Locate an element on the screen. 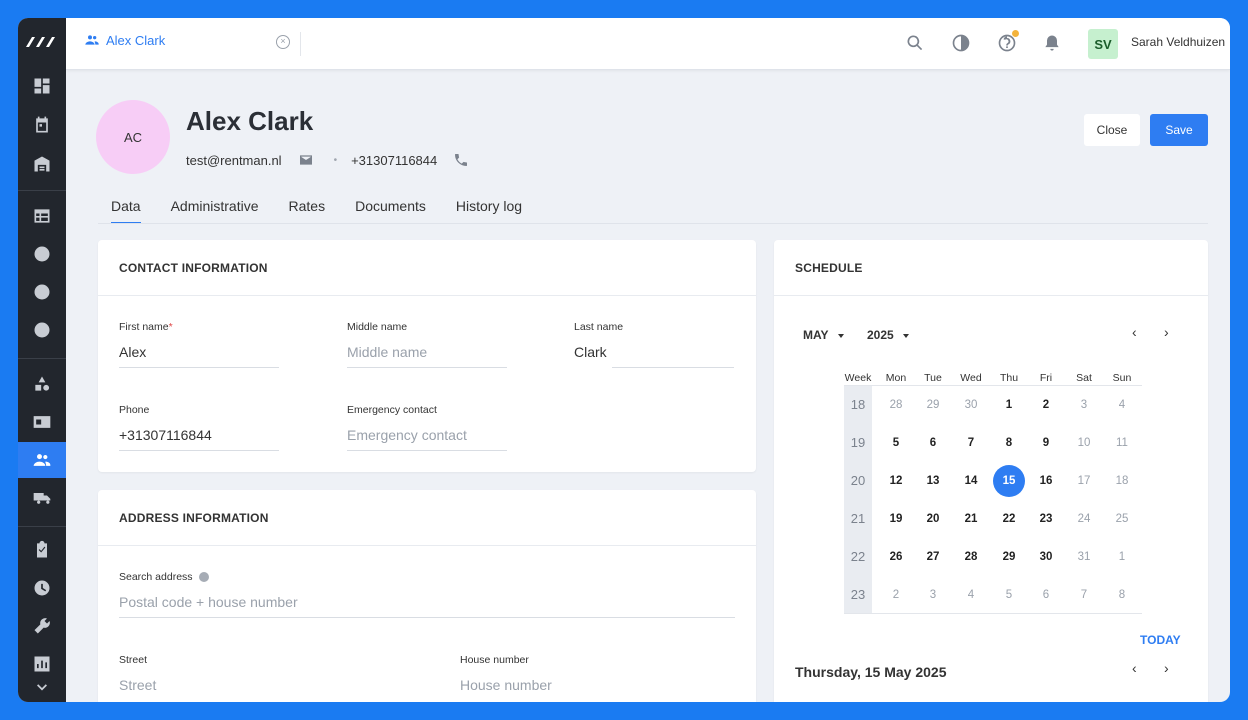 The width and height of the screenshot is (1248, 720). tab-administrative: Administrative is located at coordinates (215, 211).